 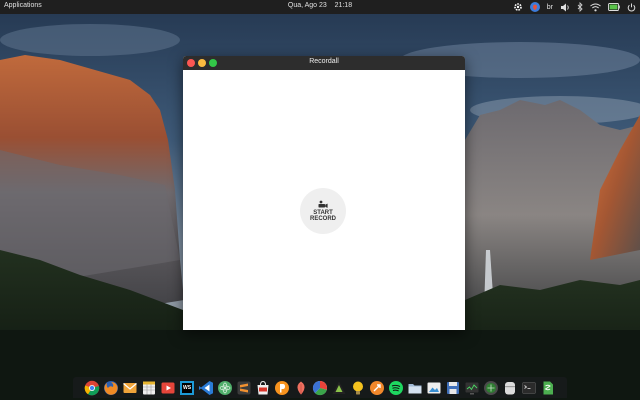 What do you see at coordinates (550, 7) in the screenshot?
I see `keyboard-layout-indicator: br` at bounding box center [550, 7].